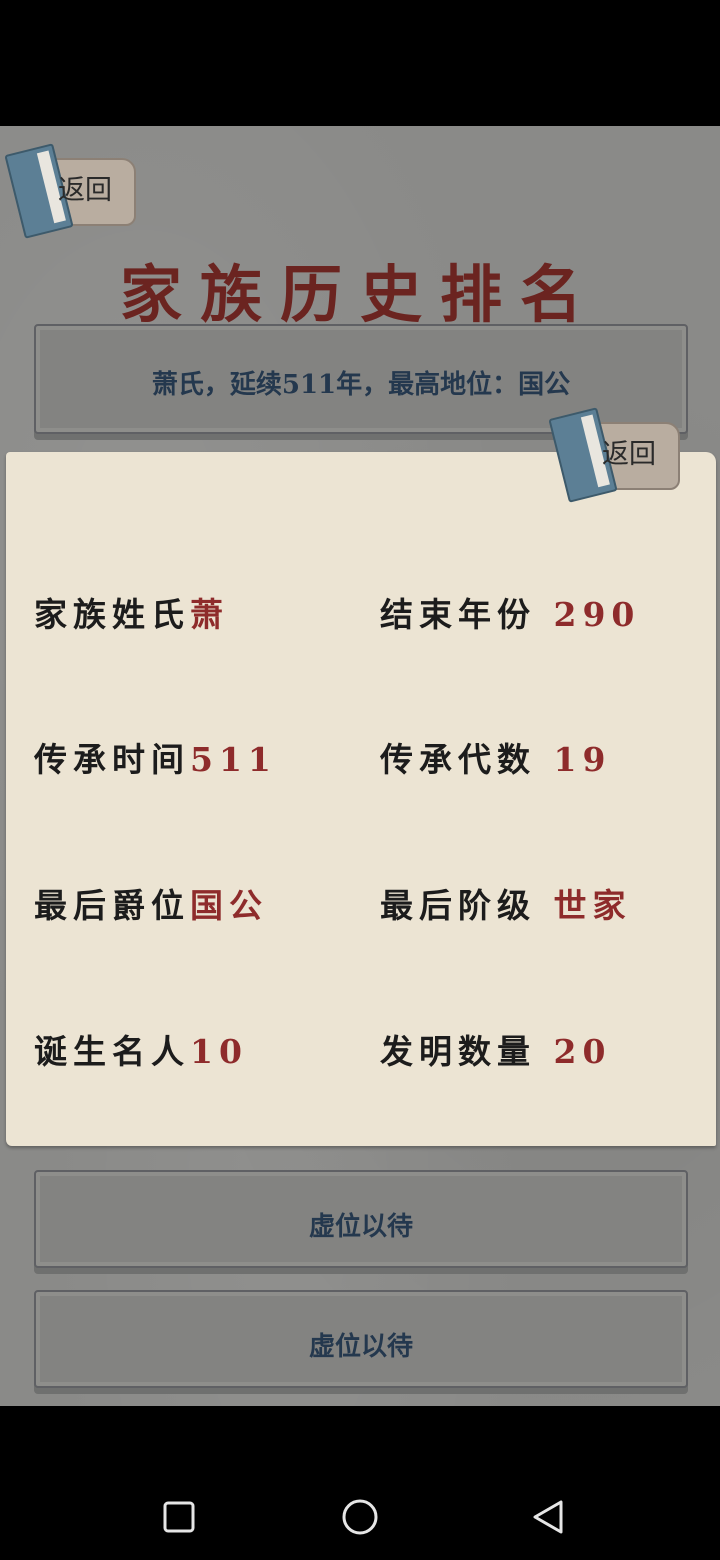 The height and width of the screenshot is (1560, 720). What do you see at coordinates (112, 759) in the screenshot?
I see `stat-label: 传承时间` at bounding box center [112, 759].